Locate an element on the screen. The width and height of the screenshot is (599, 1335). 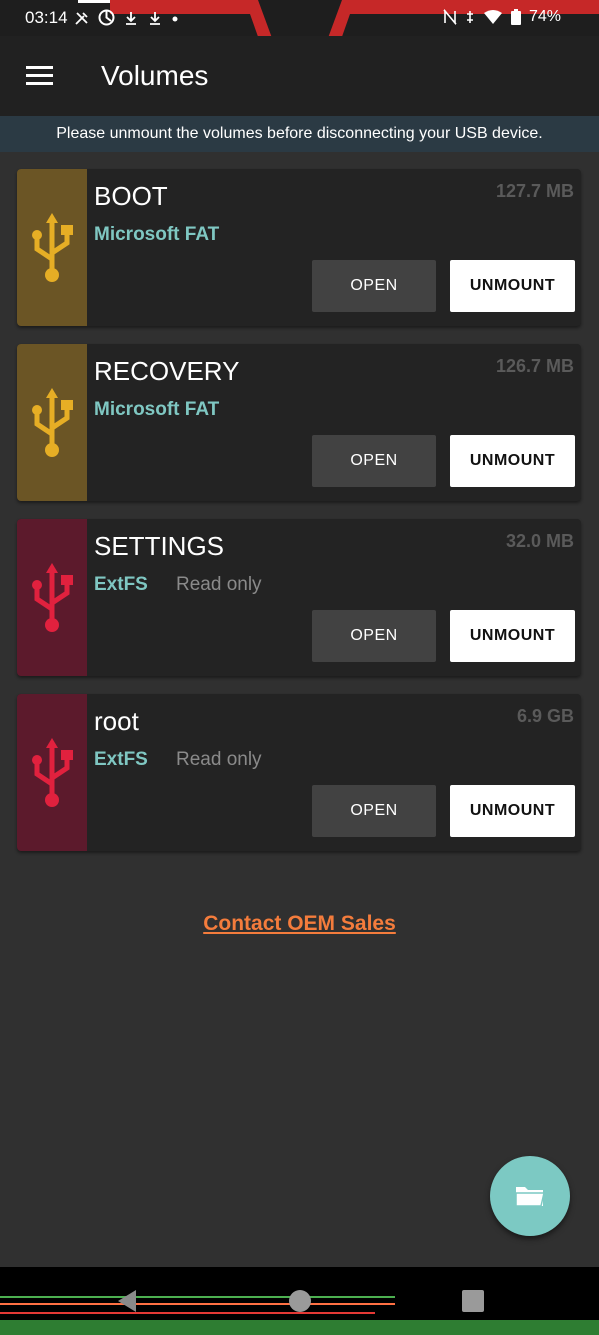
volume-size: 127.7 MB is located at coordinates (534, 191).